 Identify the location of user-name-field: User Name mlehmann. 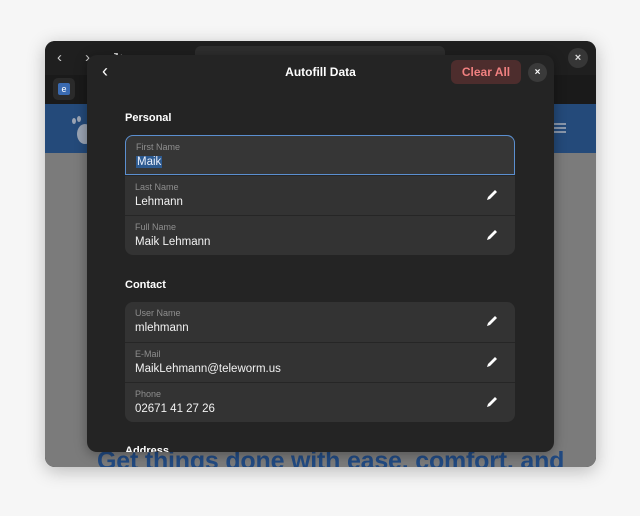
(320, 322).